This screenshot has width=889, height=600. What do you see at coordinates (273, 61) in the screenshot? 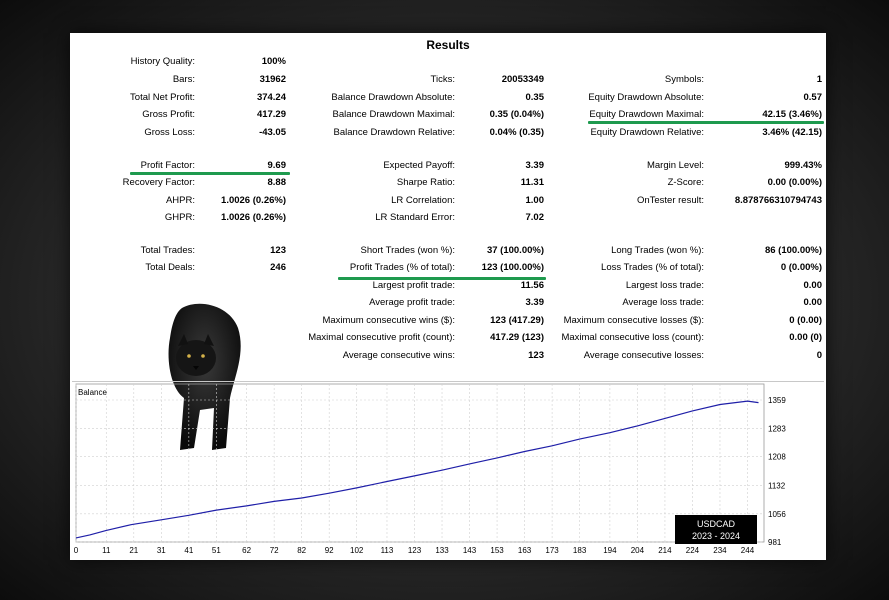
I see `col1-value: 100%` at bounding box center [273, 61].